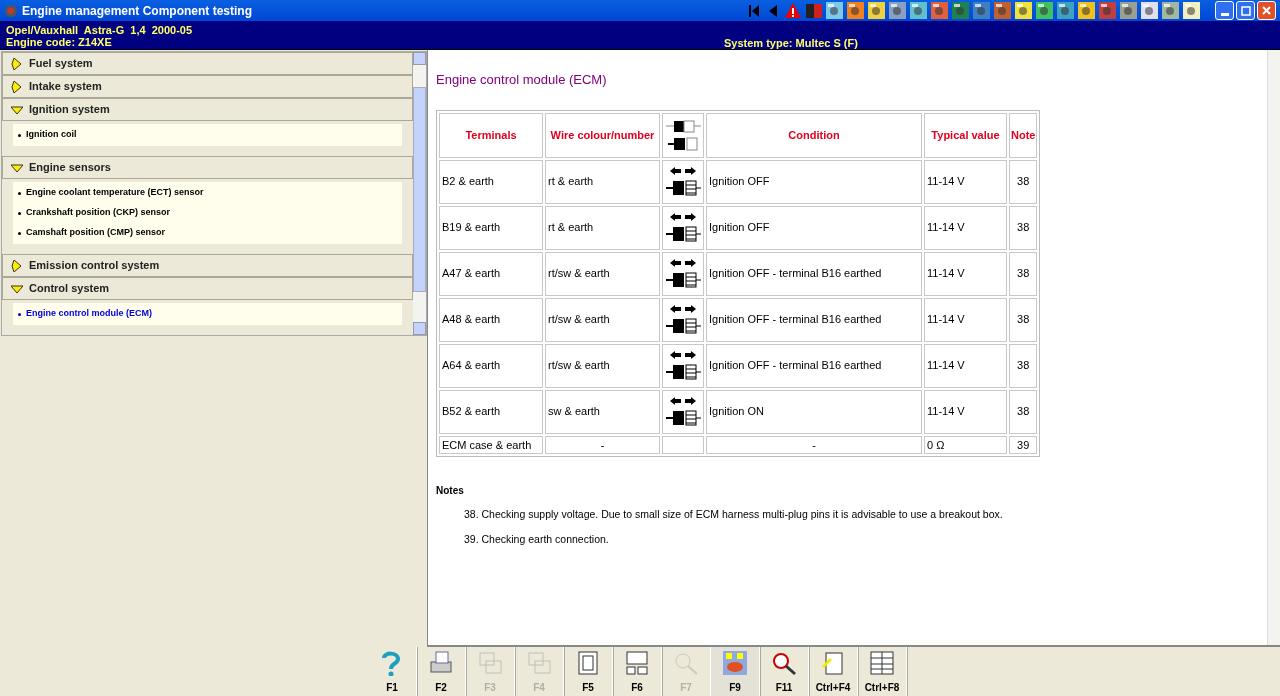 The width and height of the screenshot is (1280, 696). What do you see at coordinates (791, 43) in the screenshot?
I see `system-type: System type: Multec S (F)` at bounding box center [791, 43].